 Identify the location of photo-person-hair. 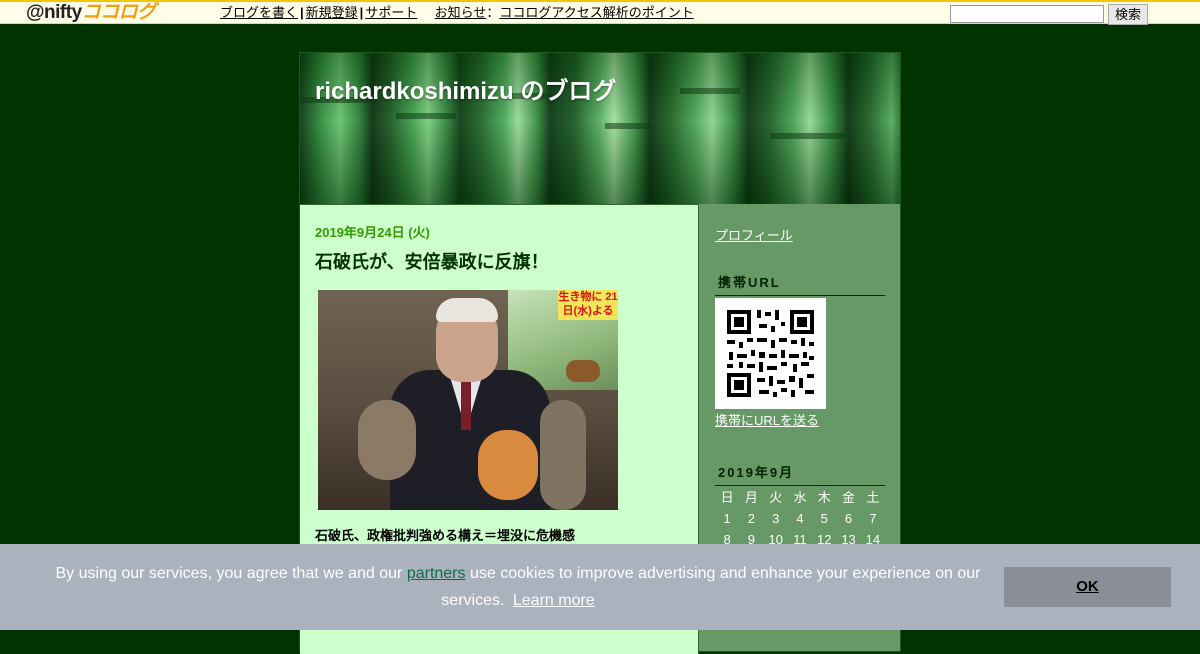
(467, 310).